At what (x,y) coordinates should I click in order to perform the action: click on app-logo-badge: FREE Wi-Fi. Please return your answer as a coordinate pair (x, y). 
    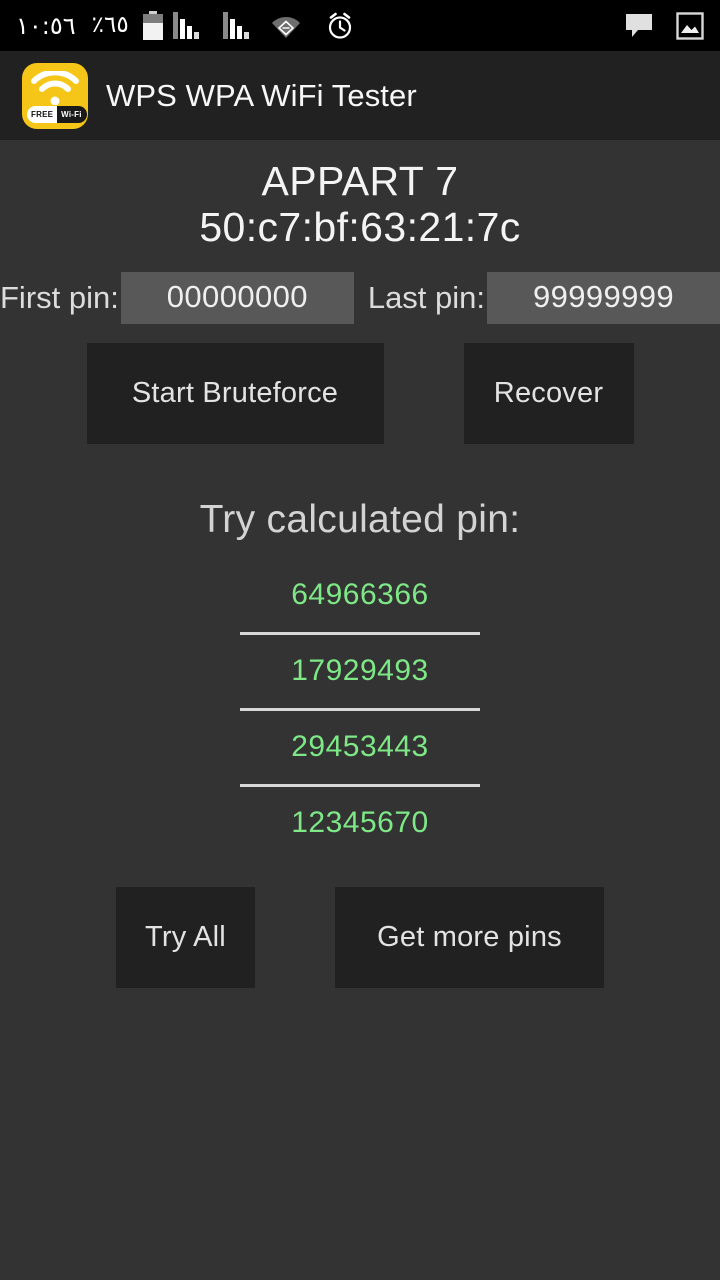
    Looking at the image, I should click on (57, 114).